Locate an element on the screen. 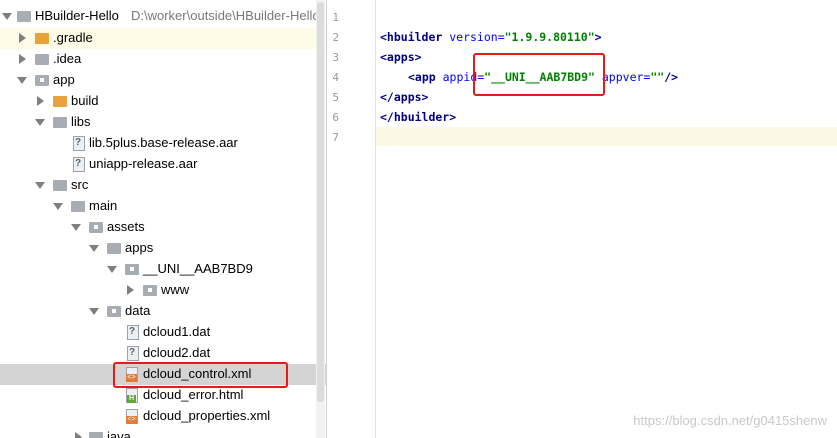 This screenshot has height=438, width=837. xml-tag: <hbuilder is located at coordinates (411, 37).